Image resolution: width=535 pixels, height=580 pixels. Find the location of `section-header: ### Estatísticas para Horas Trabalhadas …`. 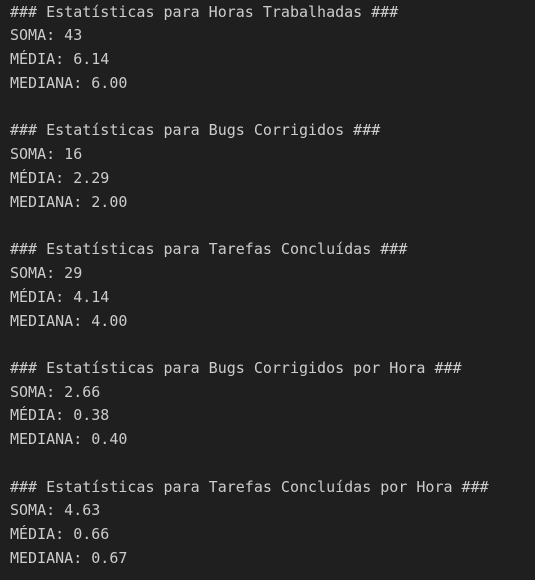

section-header: ### Estatísticas para Horas Trabalhadas … is located at coordinates (204, 12).